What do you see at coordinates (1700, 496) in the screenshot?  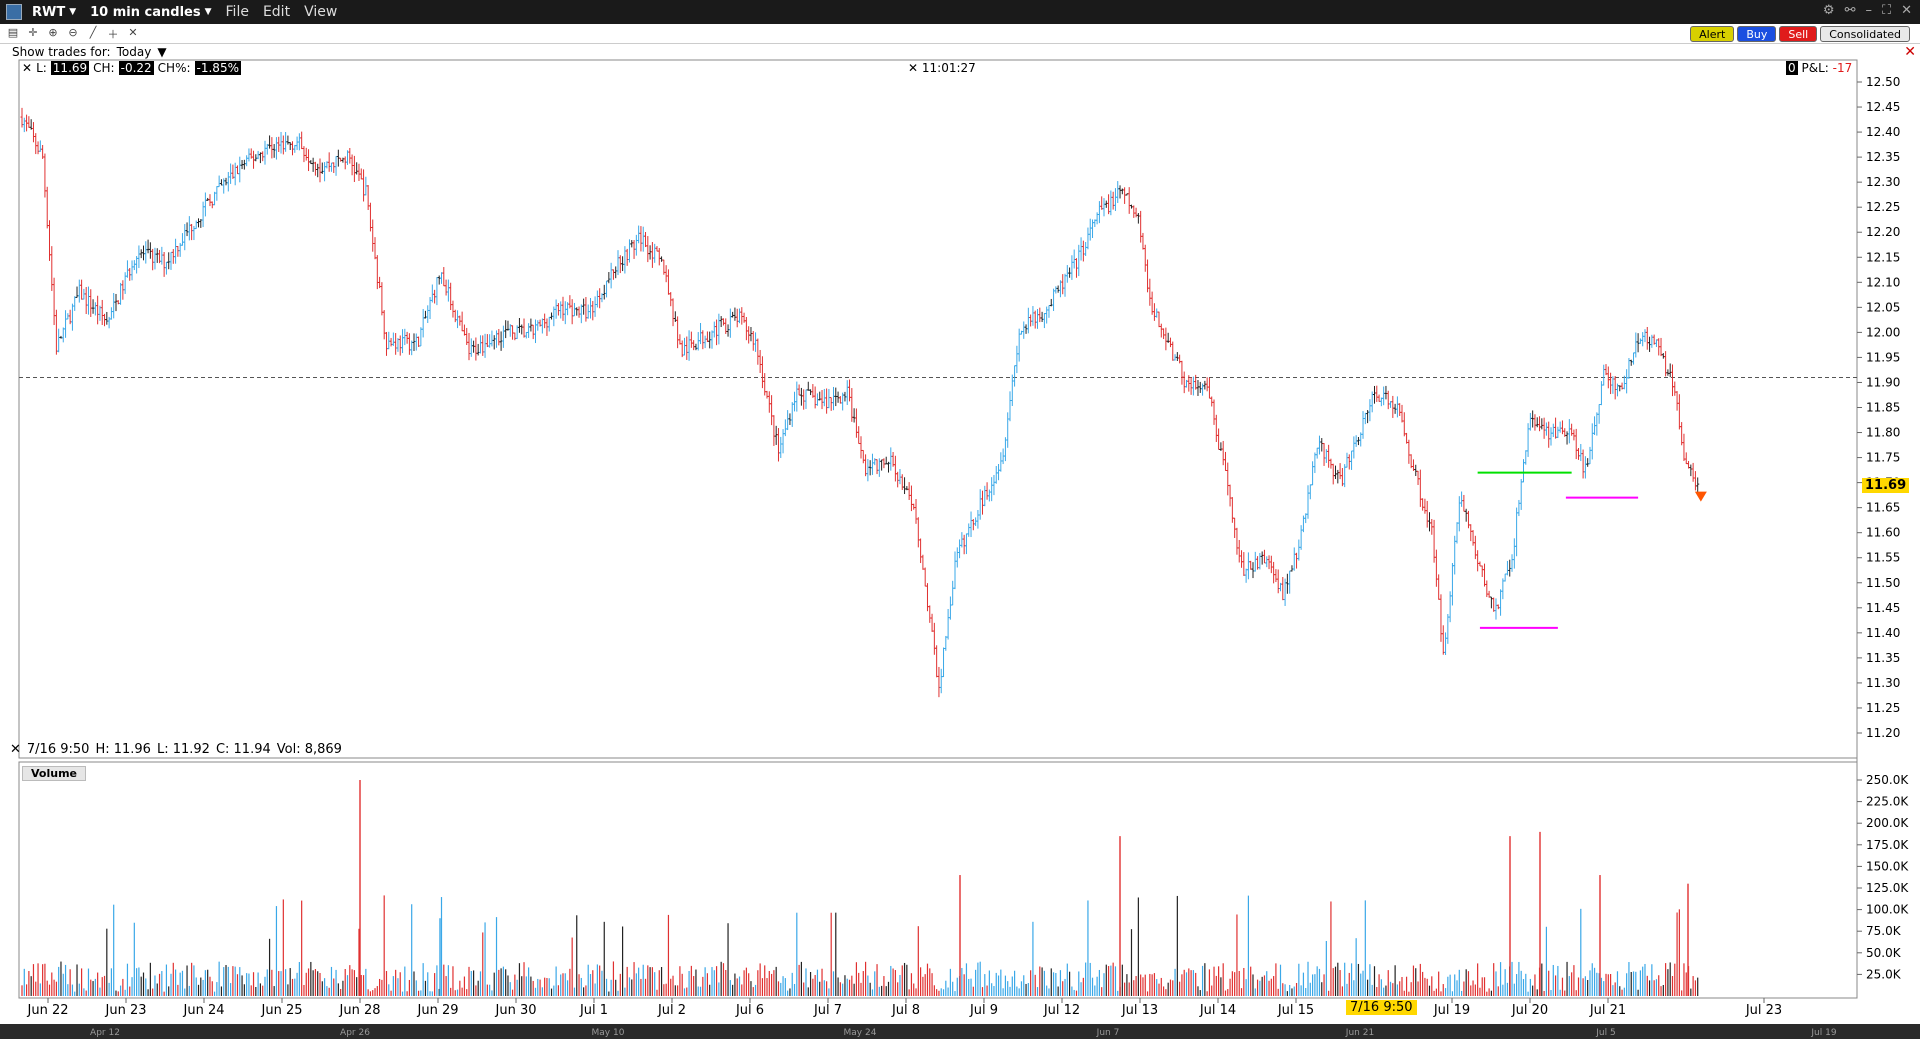 I see `last-trade-marker` at bounding box center [1700, 496].